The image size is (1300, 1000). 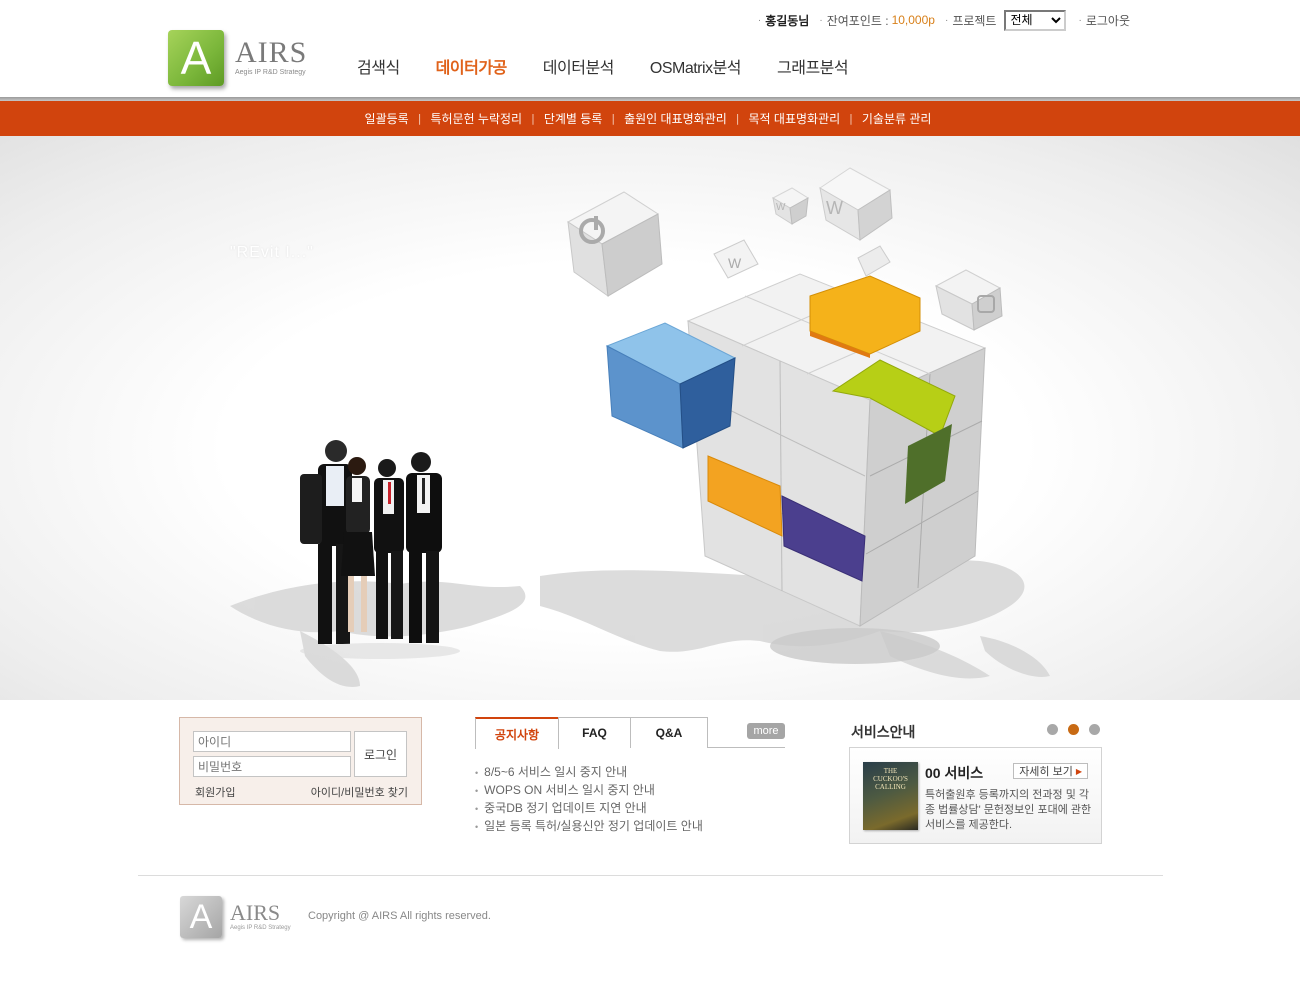 What do you see at coordinates (380, 754) in the screenshot?
I see `login-button: 로그인` at bounding box center [380, 754].